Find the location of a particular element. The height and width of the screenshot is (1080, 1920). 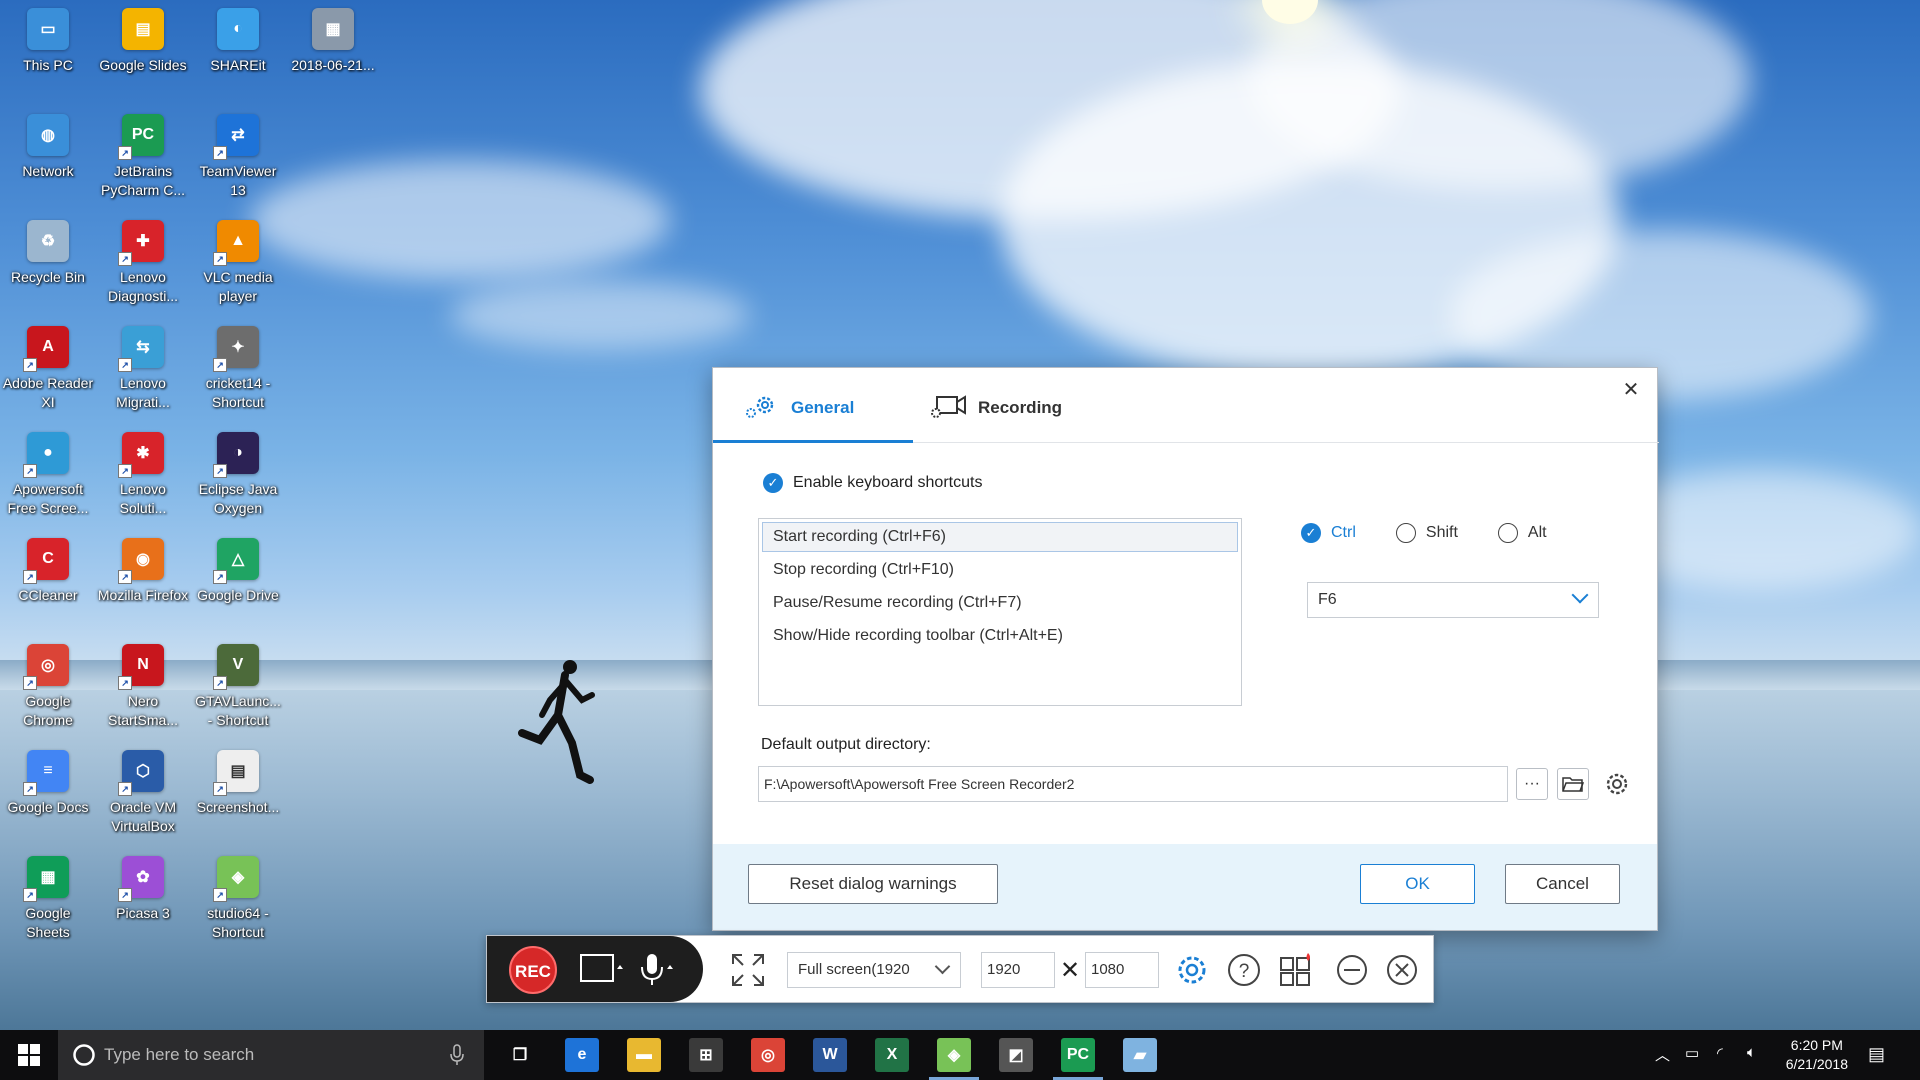

reset-warnings-button: Reset dialog warnings is located at coordinates (873, 884).